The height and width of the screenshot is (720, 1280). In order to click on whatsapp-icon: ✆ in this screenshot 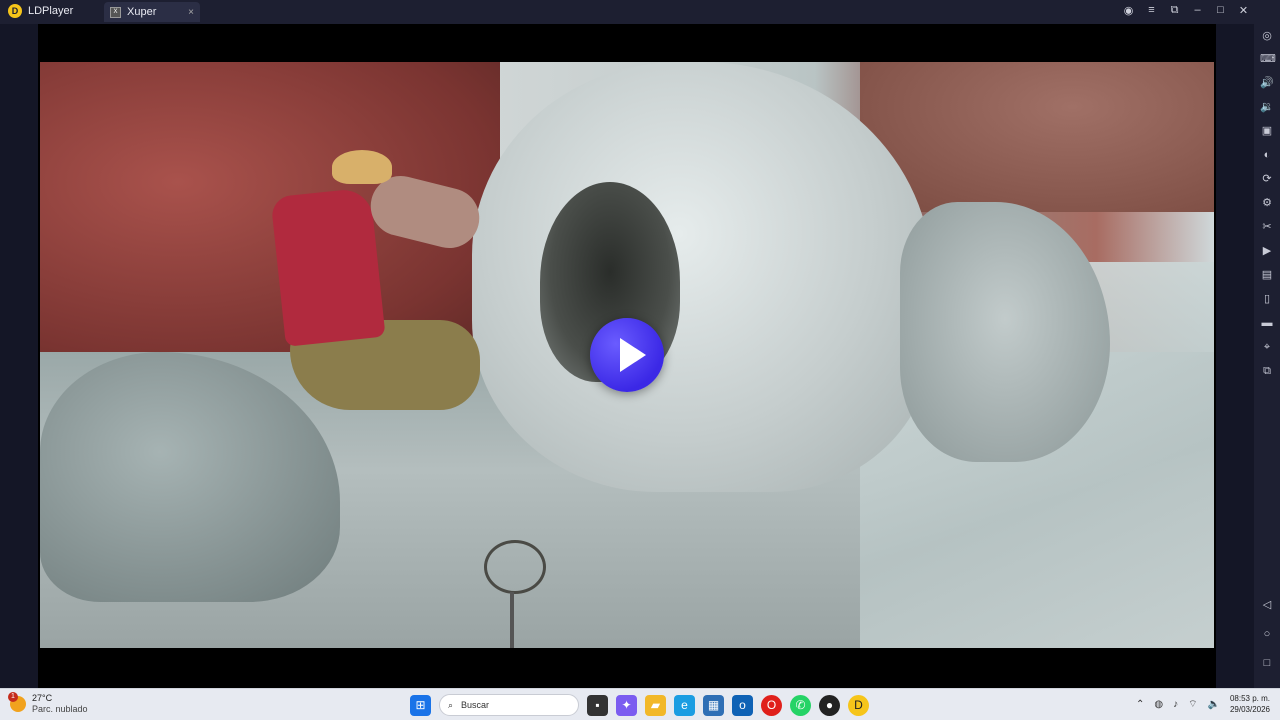, I will do `click(800, 705)`.